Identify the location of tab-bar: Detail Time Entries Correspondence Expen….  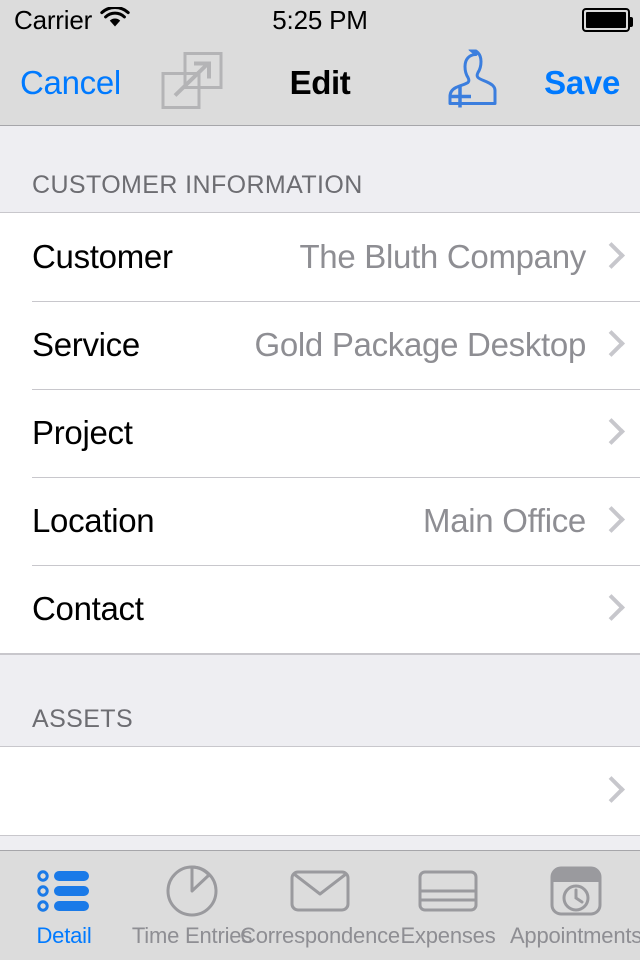
(320, 905).